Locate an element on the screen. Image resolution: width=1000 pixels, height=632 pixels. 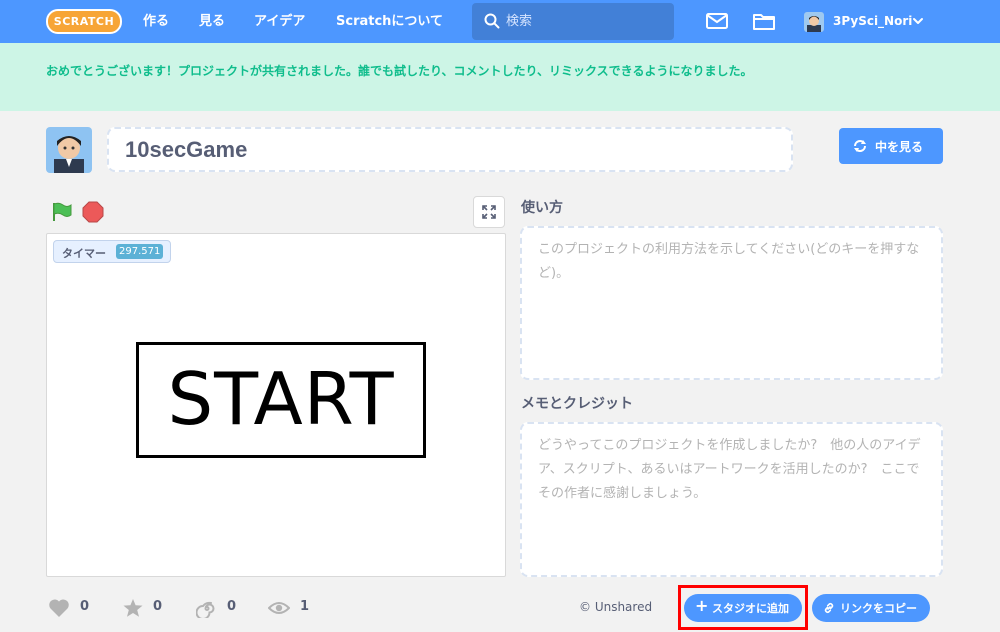
search-icon is located at coordinates (492, 21).